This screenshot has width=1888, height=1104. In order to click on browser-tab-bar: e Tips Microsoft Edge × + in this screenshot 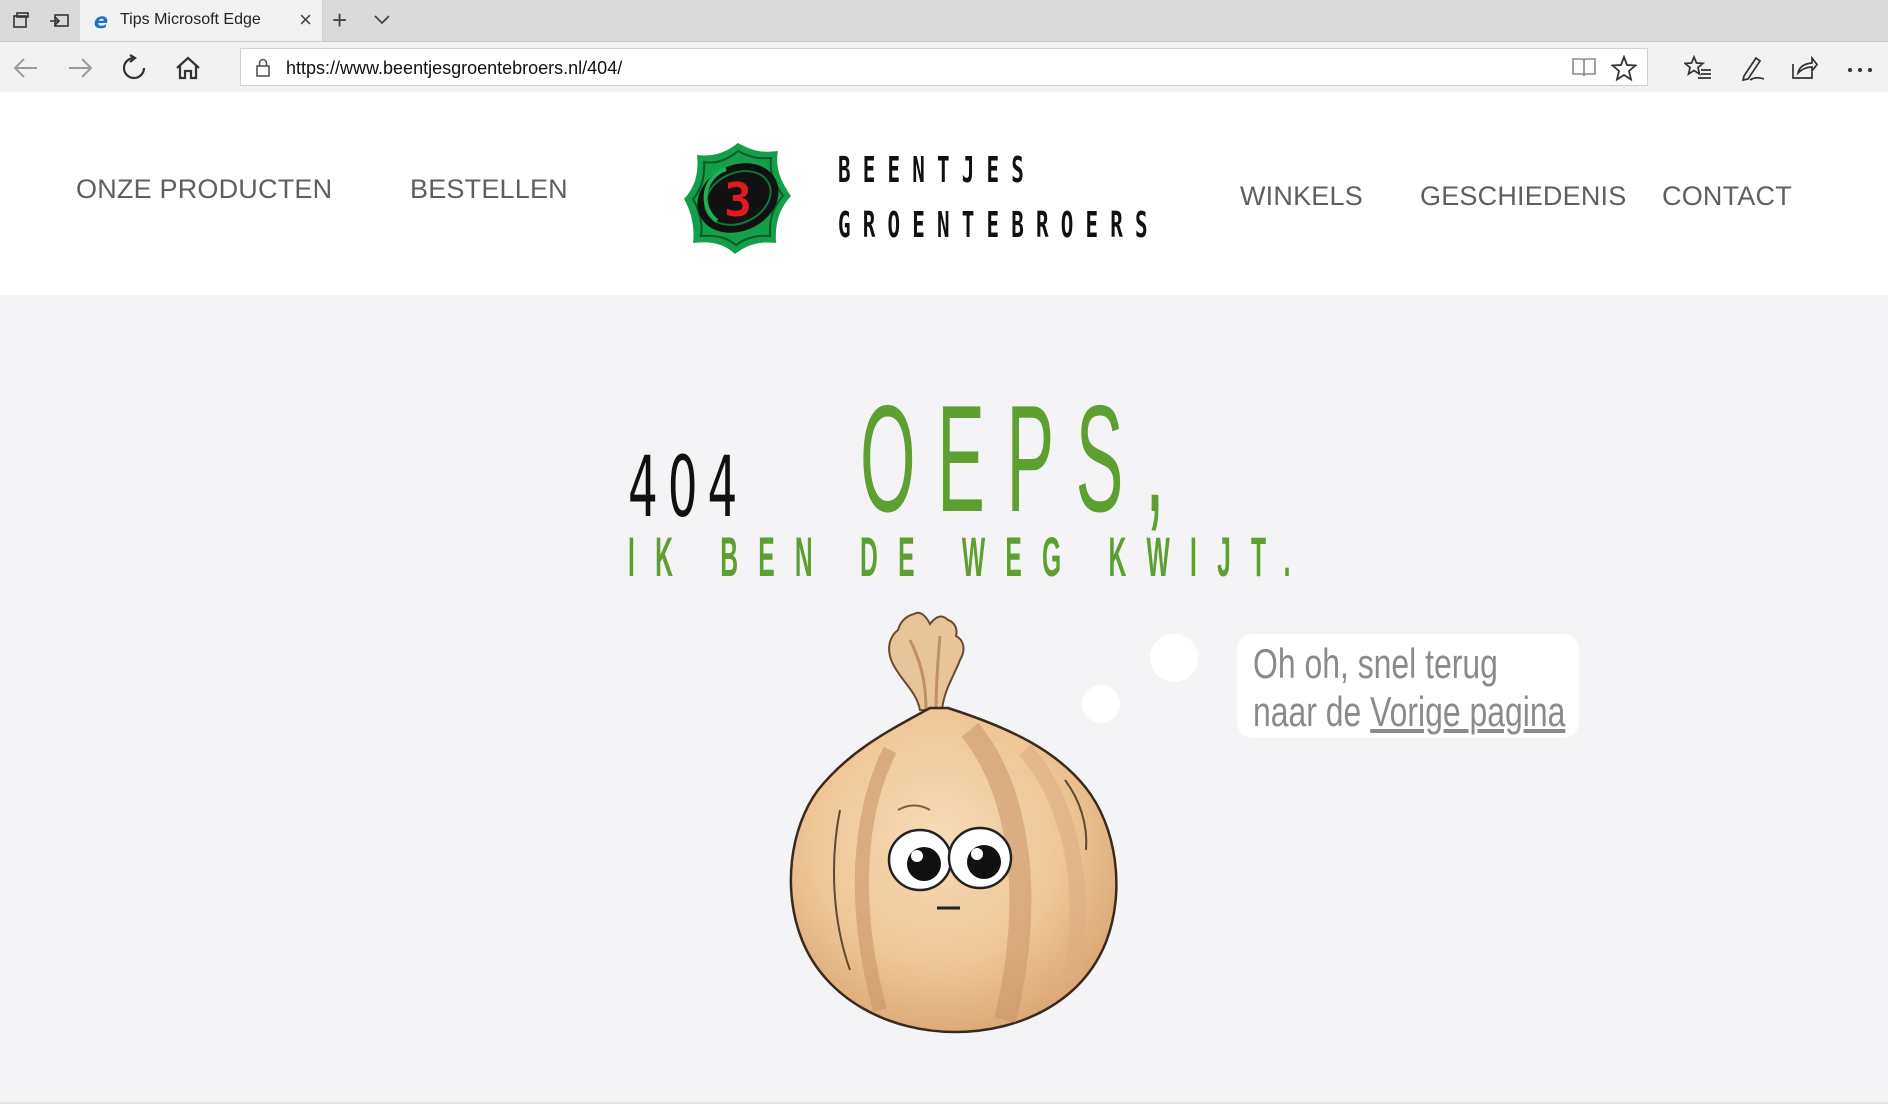, I will do `click(944, 21)`.